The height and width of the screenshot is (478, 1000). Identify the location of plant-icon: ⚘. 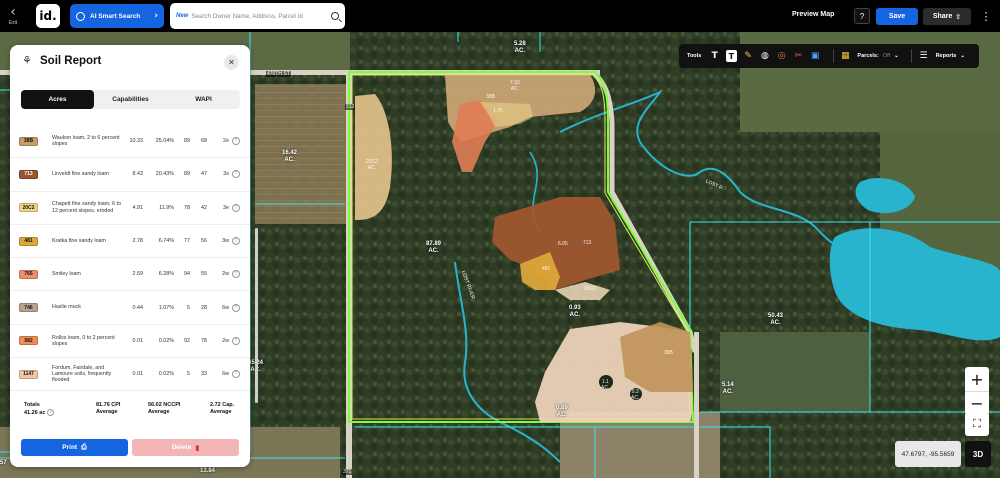
(27, 60).